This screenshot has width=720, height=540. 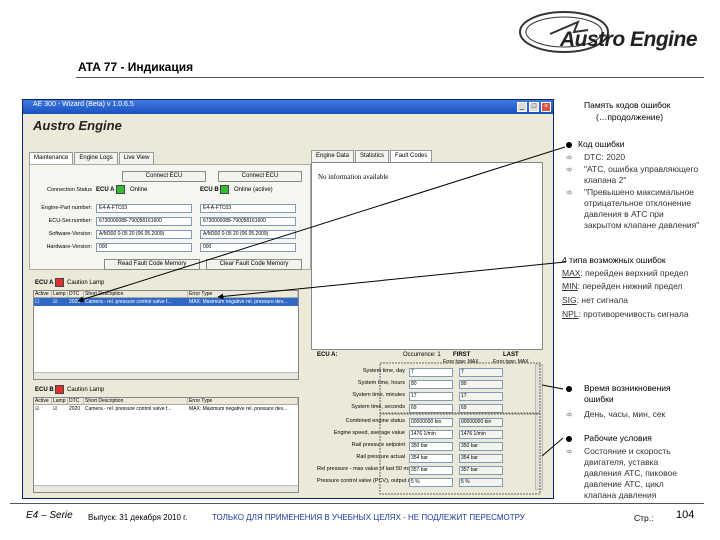 I want to click on memory-subtitle: (…продолжение), so click(x=630, y=117).